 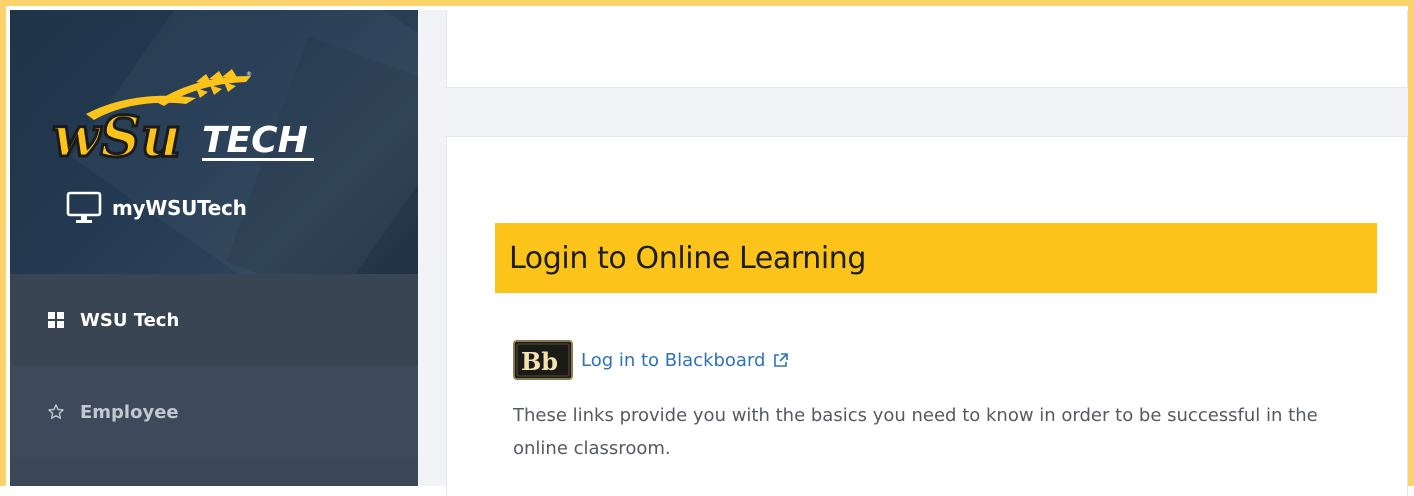 What do you see at coordinates (214, 412) in the screenshot?
I see `sidebar-item-employee: Employee` at bounding box center [214, 412].